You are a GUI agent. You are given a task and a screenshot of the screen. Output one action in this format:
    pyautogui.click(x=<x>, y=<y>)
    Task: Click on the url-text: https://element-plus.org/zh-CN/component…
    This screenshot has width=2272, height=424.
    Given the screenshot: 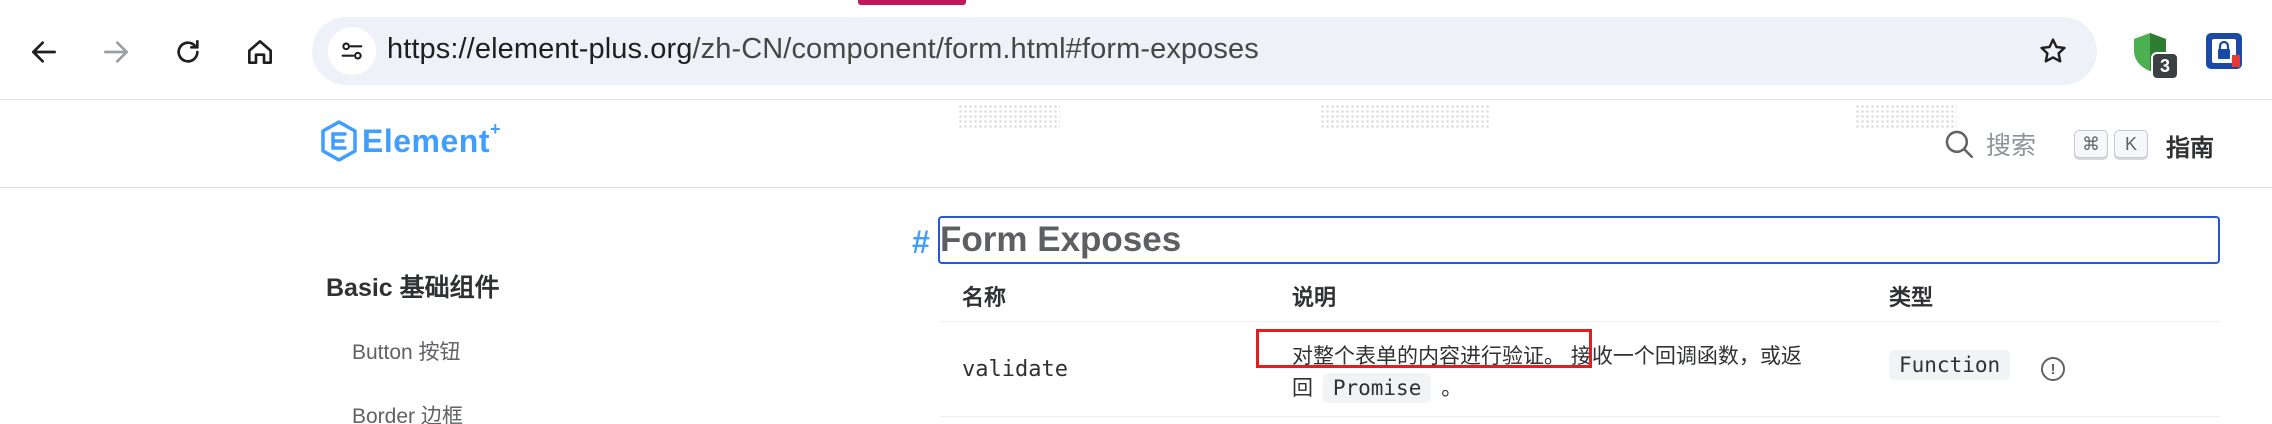 What is the action you would take?
    pyautogui.click(x=823, y=49)
    